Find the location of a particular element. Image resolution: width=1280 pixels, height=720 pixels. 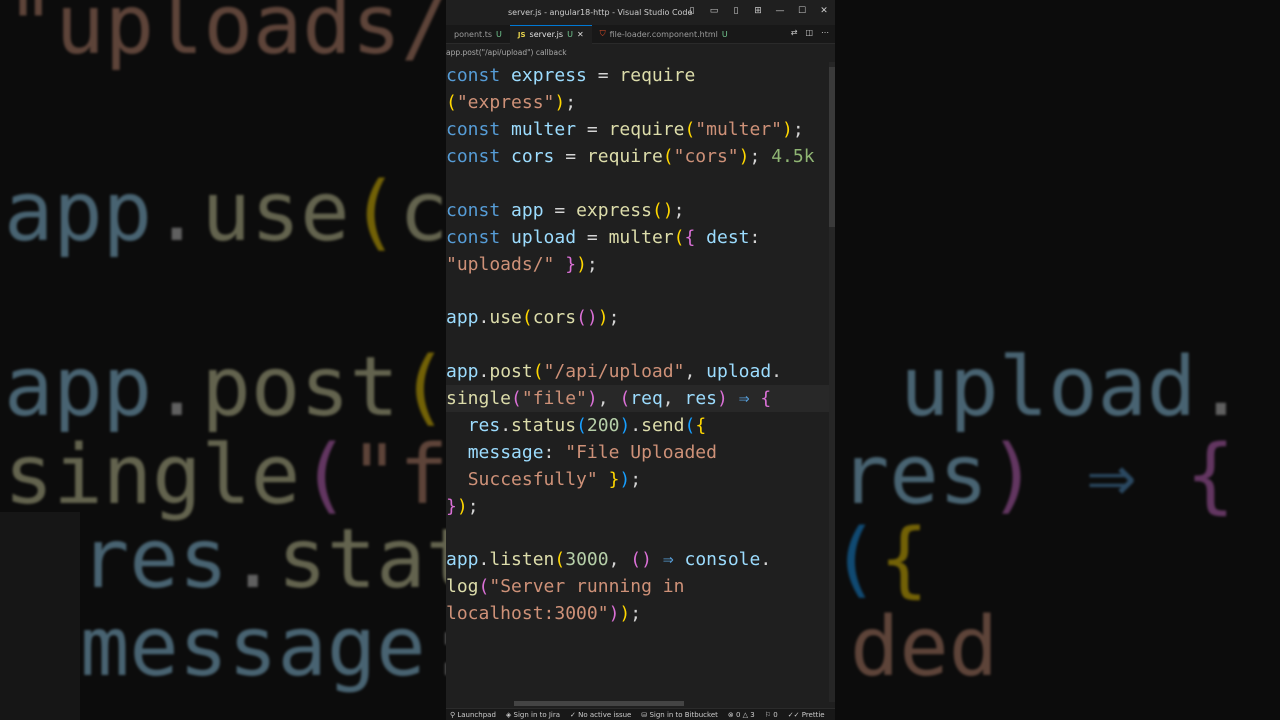

window-controls: ▯ ▭ ▯ ⊞ — ☐ ✕ is located at coordinates (758, 11).